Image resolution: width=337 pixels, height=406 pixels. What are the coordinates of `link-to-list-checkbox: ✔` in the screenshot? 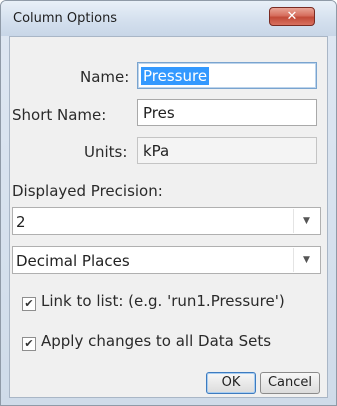 It's located at (29, 304).